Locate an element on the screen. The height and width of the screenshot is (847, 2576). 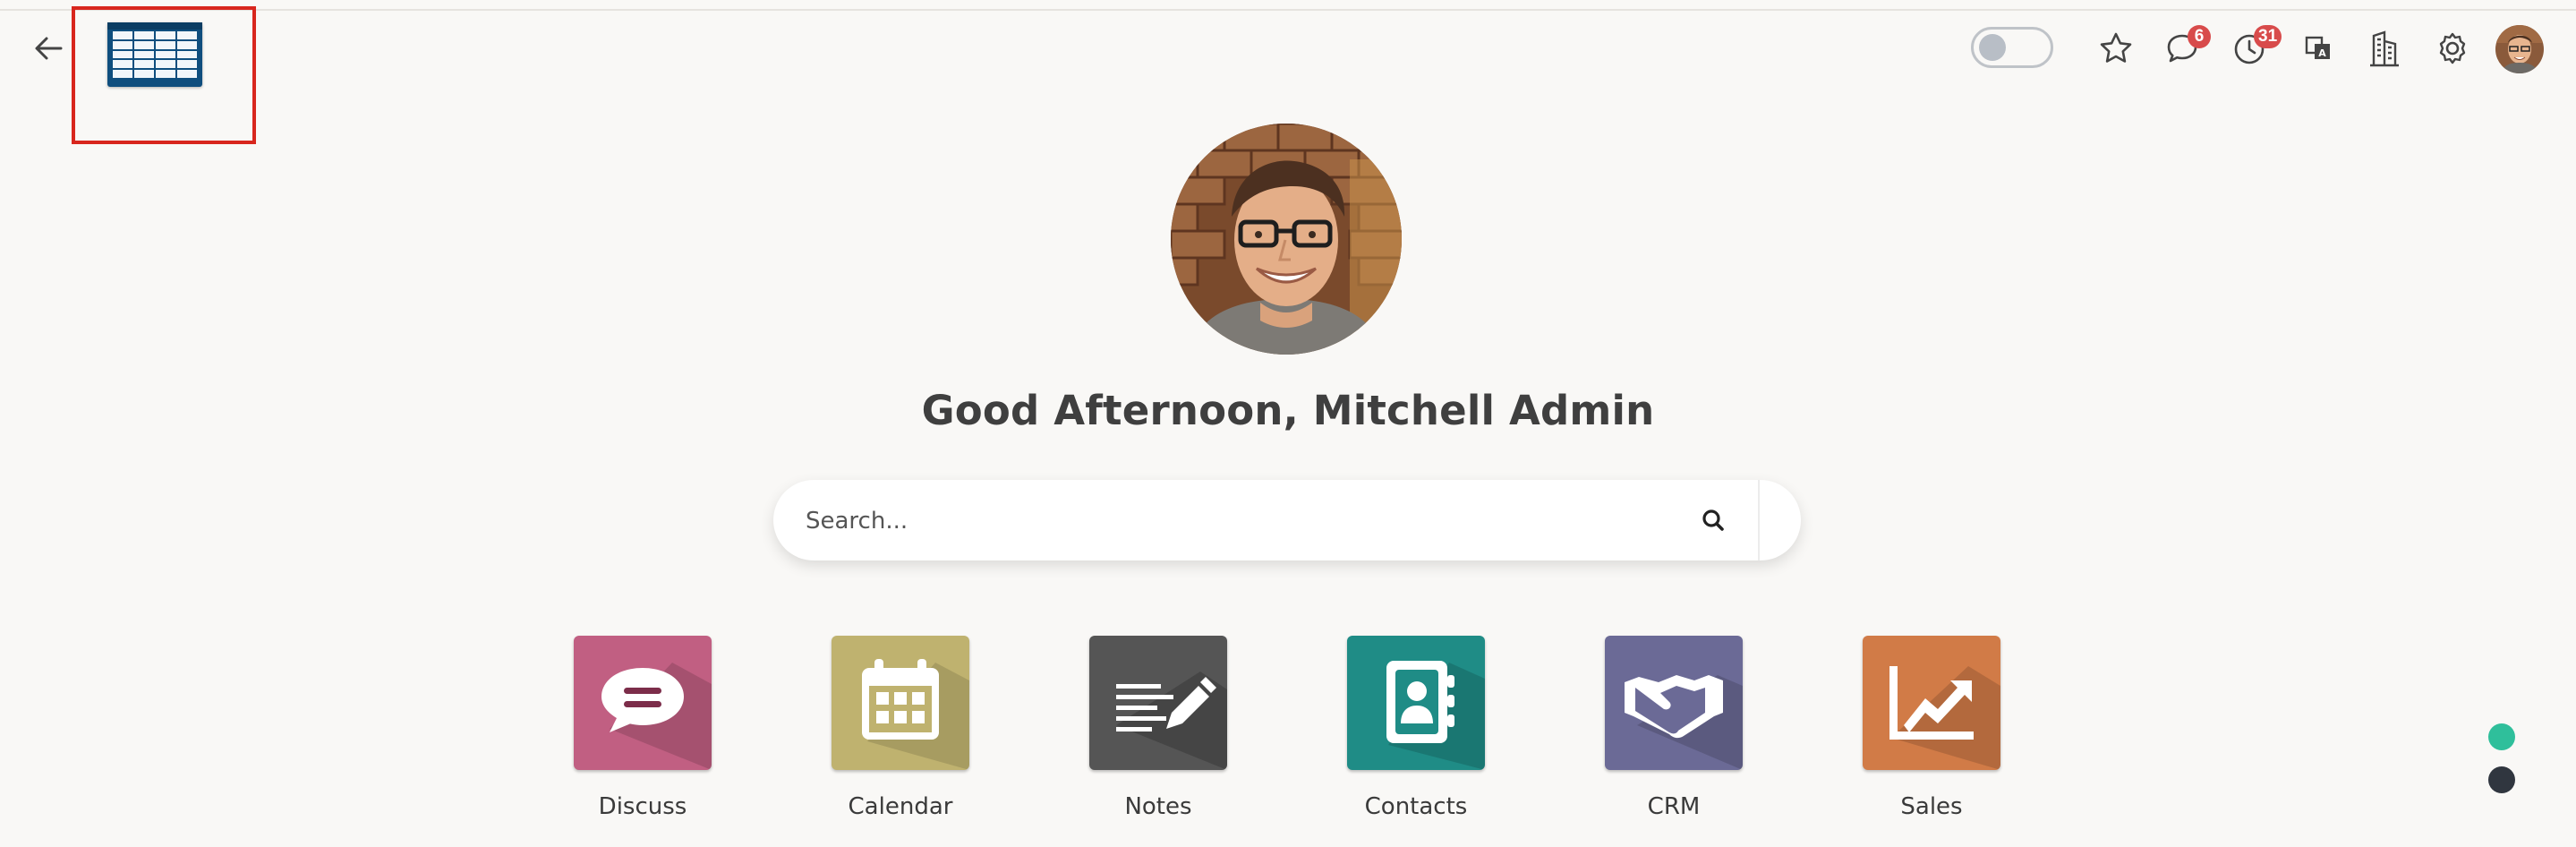
search-bar is located at coordinates (1287, 521).